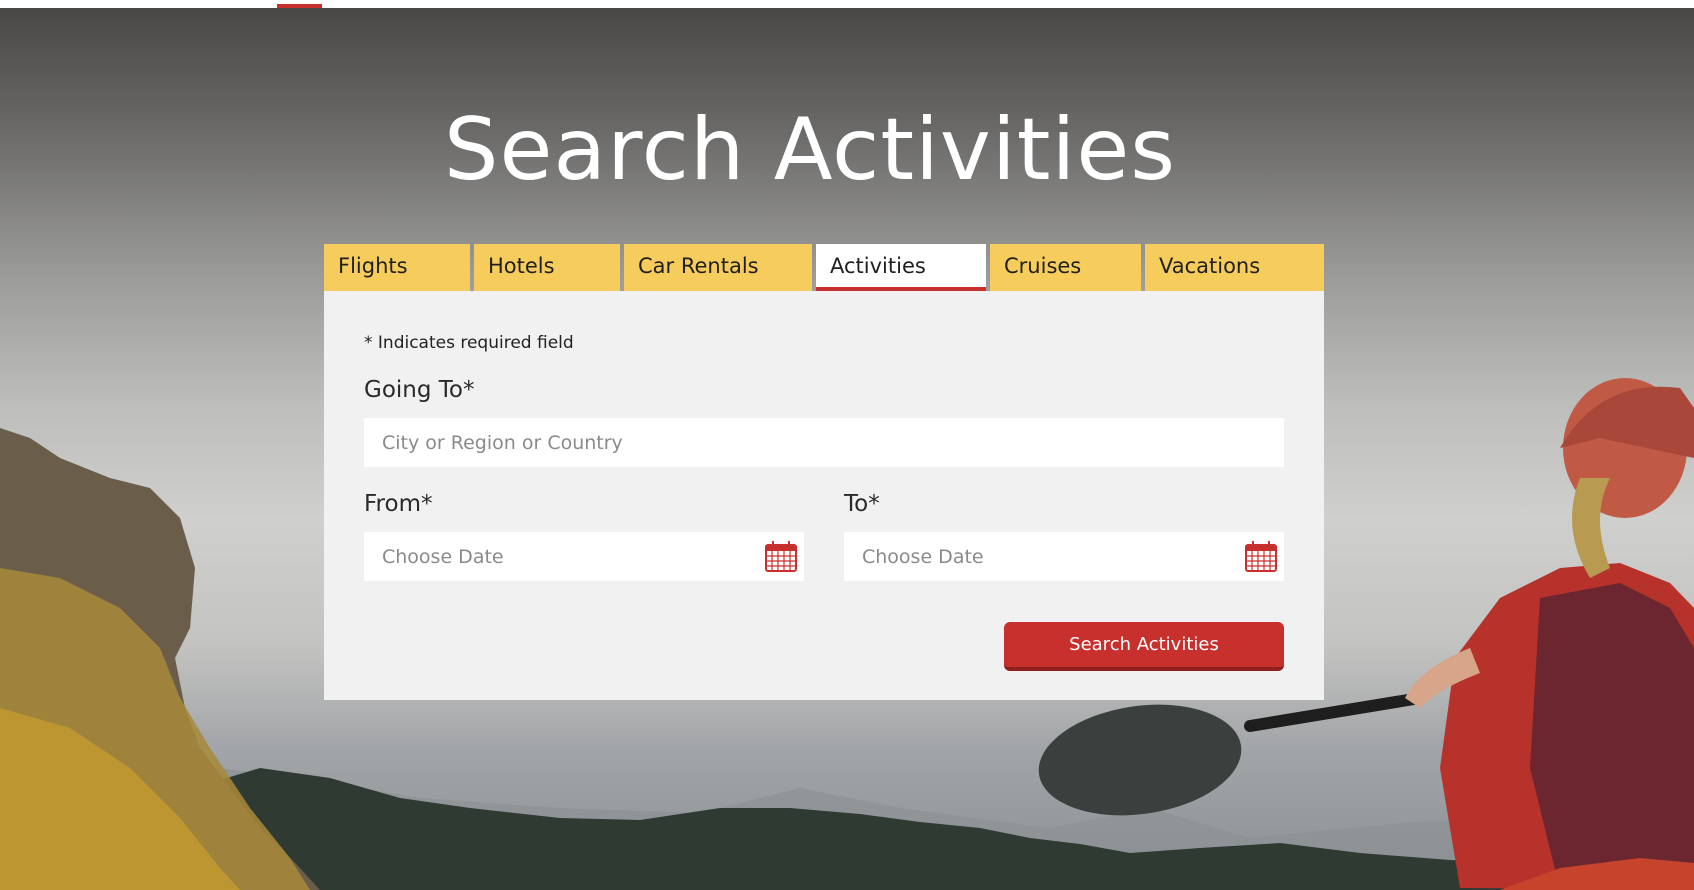  What do you see at coordinates (862, 504) in the screenshot?
I see `to-date-label: To*` at bounding box center [862, 504].